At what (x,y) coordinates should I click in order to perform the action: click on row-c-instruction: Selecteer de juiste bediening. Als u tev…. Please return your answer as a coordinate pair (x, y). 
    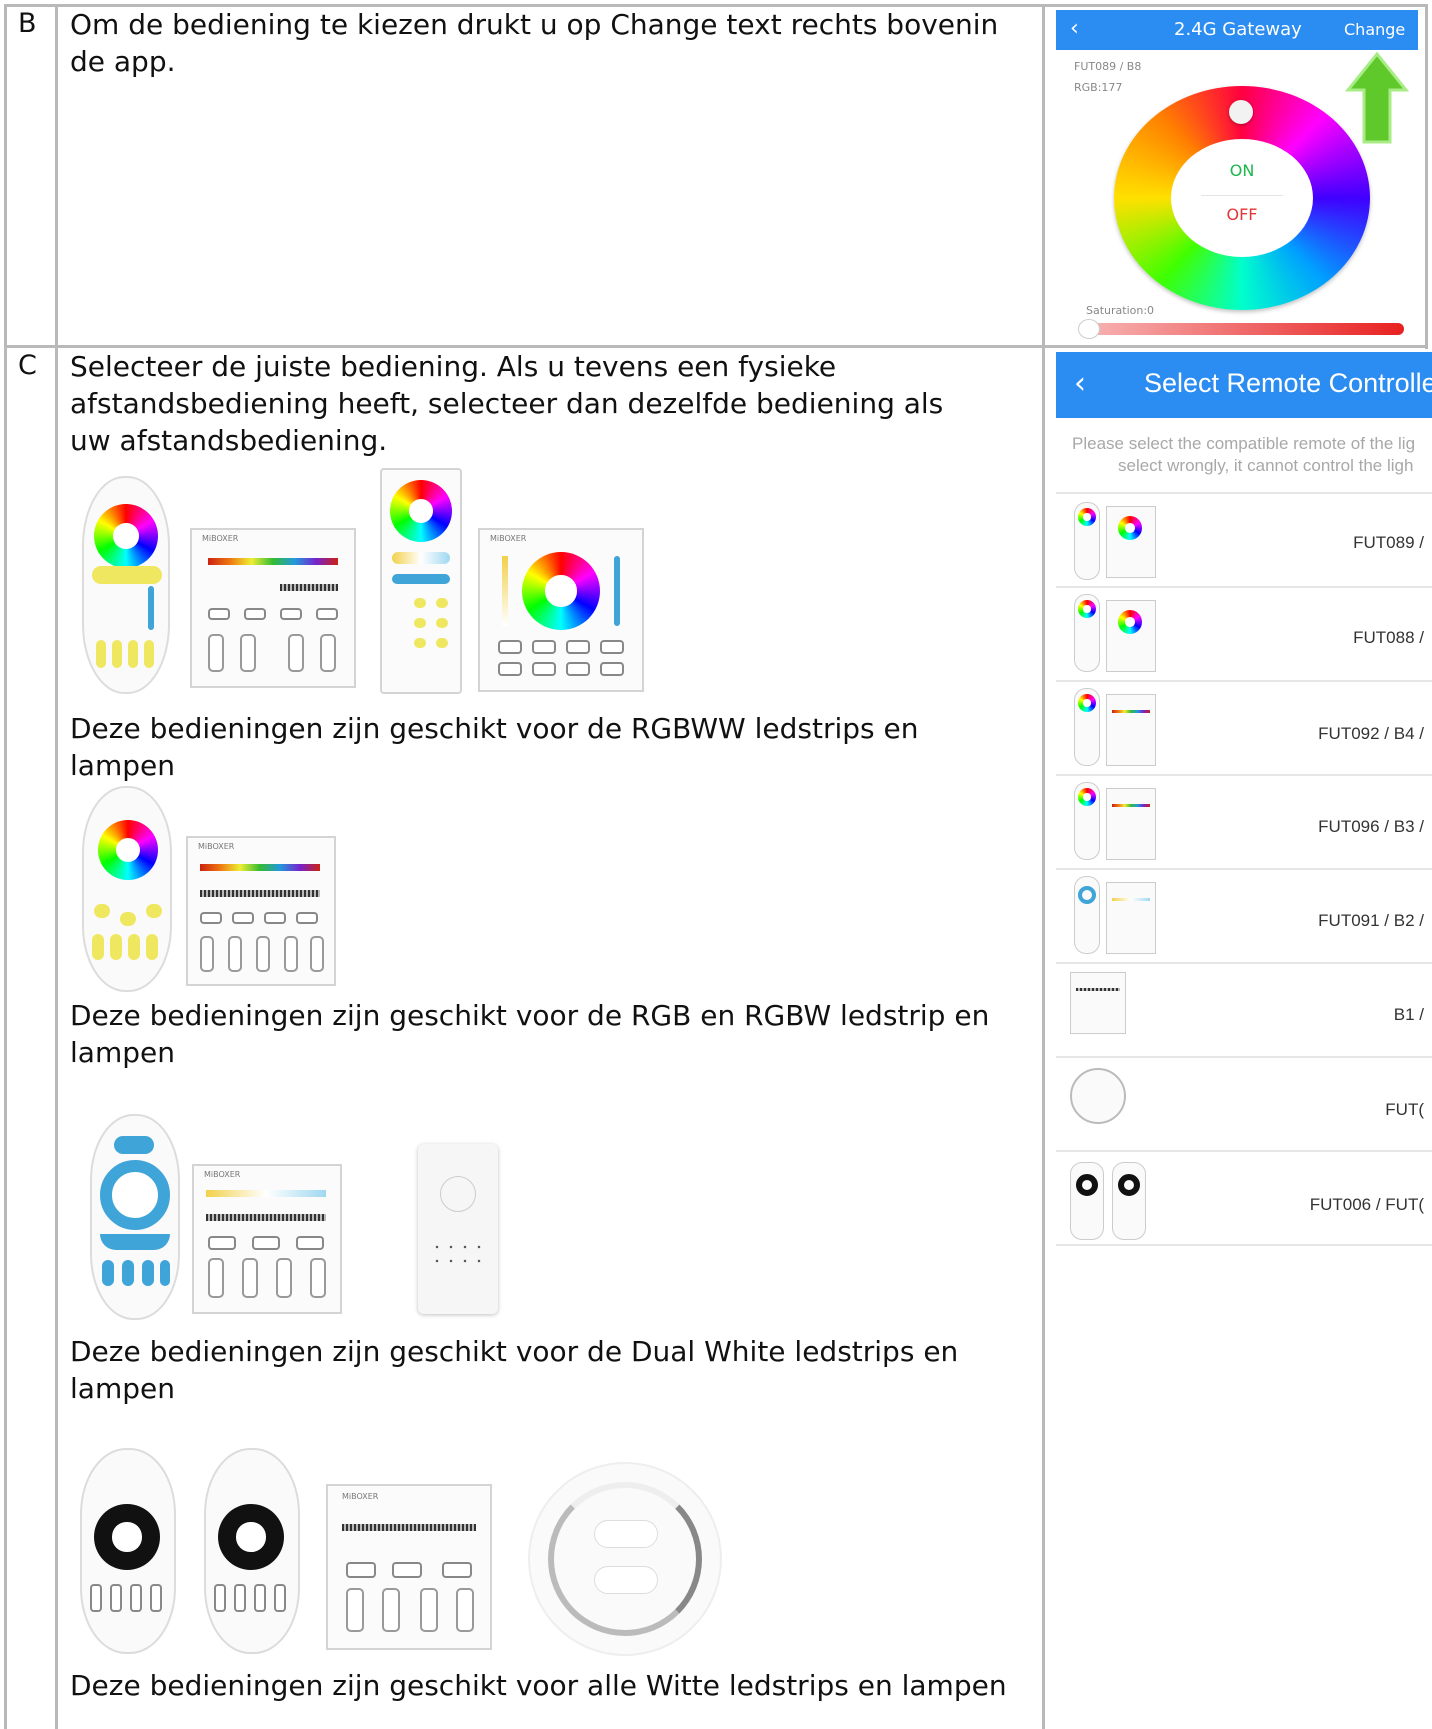
    Looking at the image, I should click on (507, 403).